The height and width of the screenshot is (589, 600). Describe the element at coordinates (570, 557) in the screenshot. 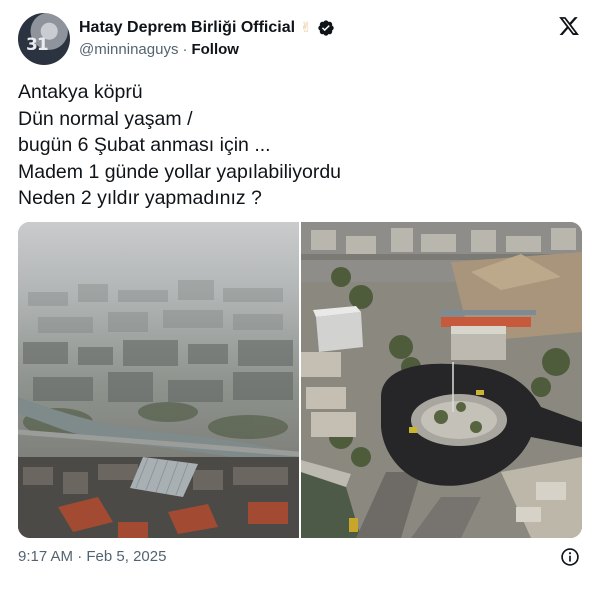

I see `info-icon` at that location.